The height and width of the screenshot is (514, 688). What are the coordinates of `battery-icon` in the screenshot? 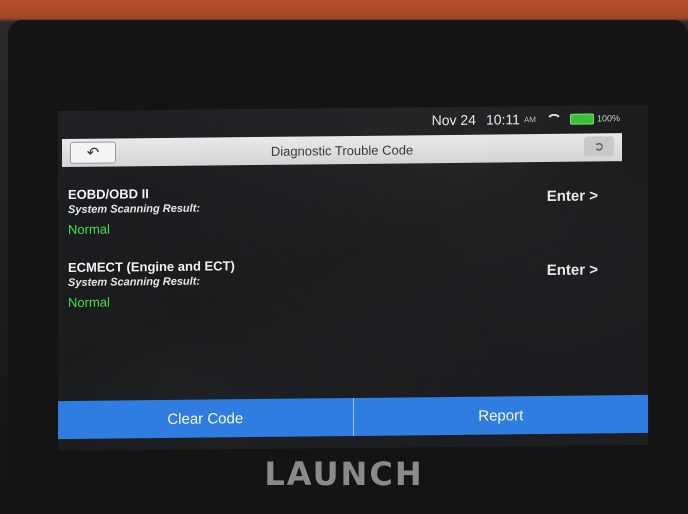 It's located at (581, 118).